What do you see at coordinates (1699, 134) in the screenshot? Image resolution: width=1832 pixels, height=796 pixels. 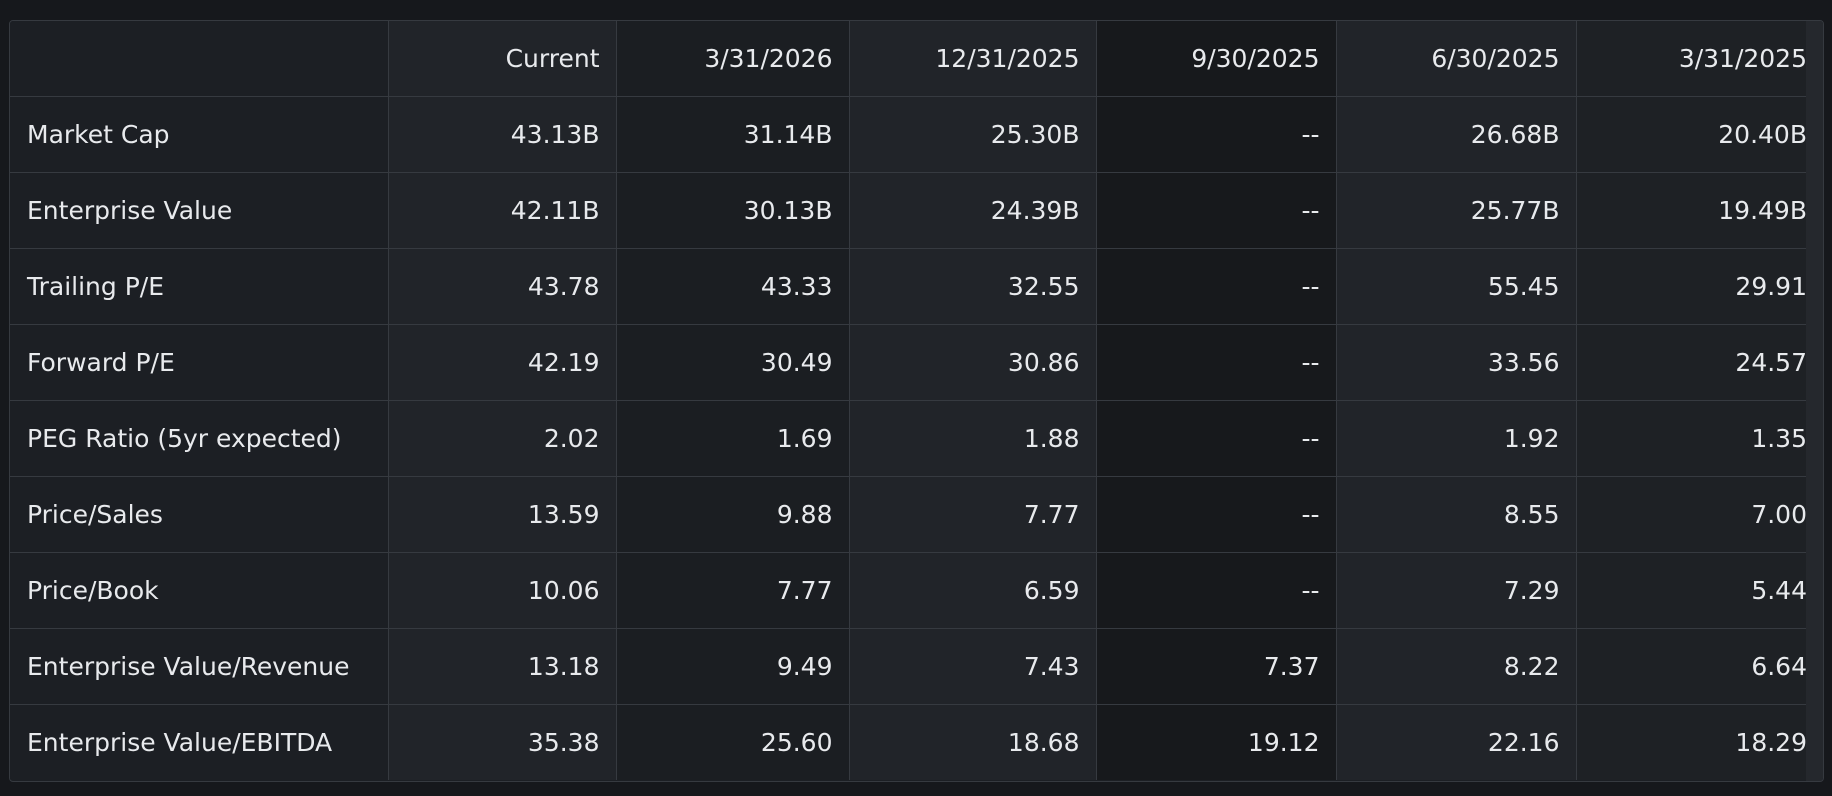 I see `table-cell: 20.40B` at bounding box center [1699, 134].